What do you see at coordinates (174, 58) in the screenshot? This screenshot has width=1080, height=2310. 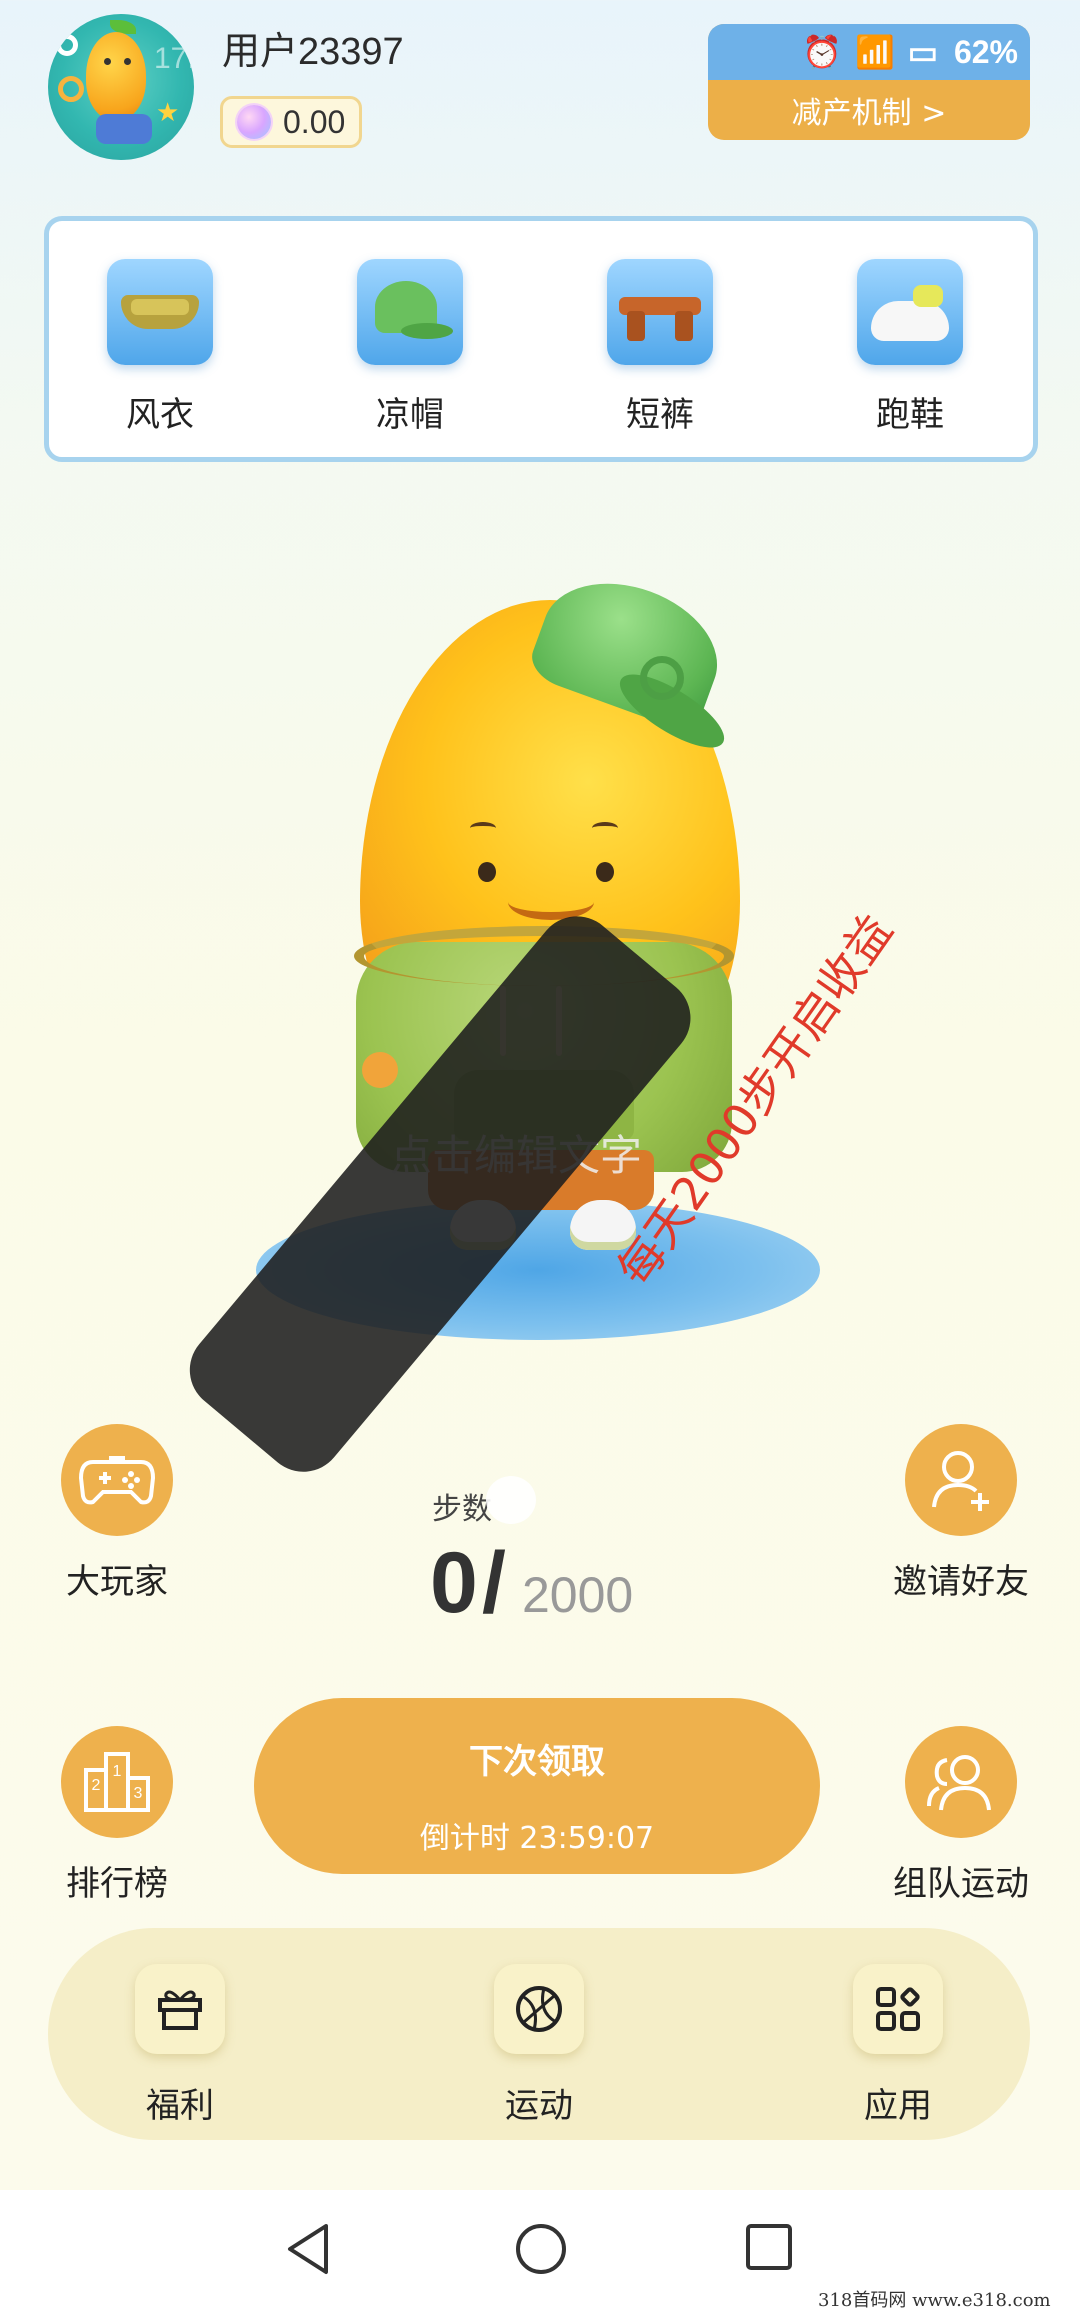 I see `avatar-overlay-text: 17:30` at bounding box center [174, 58].